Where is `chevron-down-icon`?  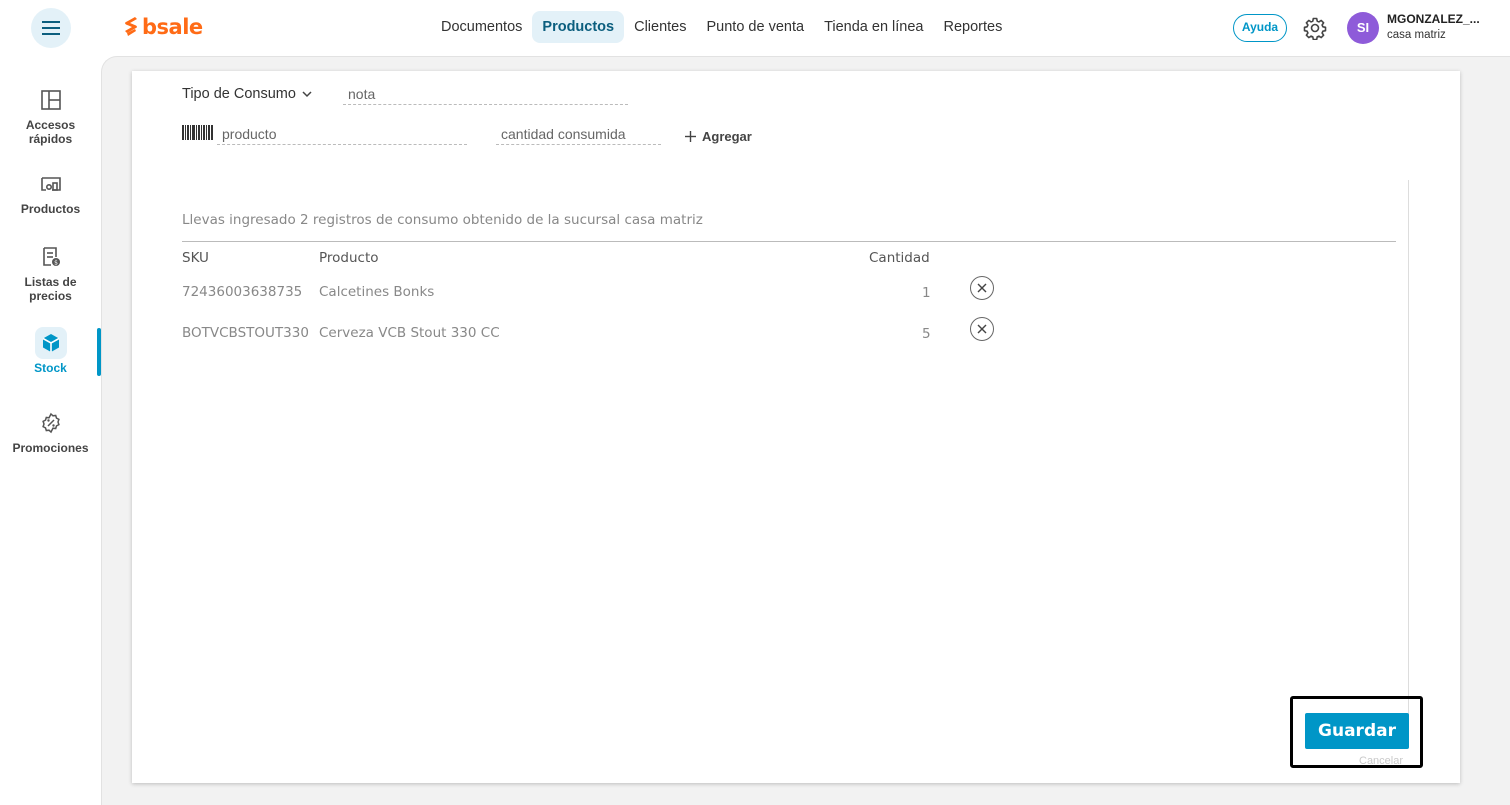
chevron-down-icon is located at coordinates (307, 94).